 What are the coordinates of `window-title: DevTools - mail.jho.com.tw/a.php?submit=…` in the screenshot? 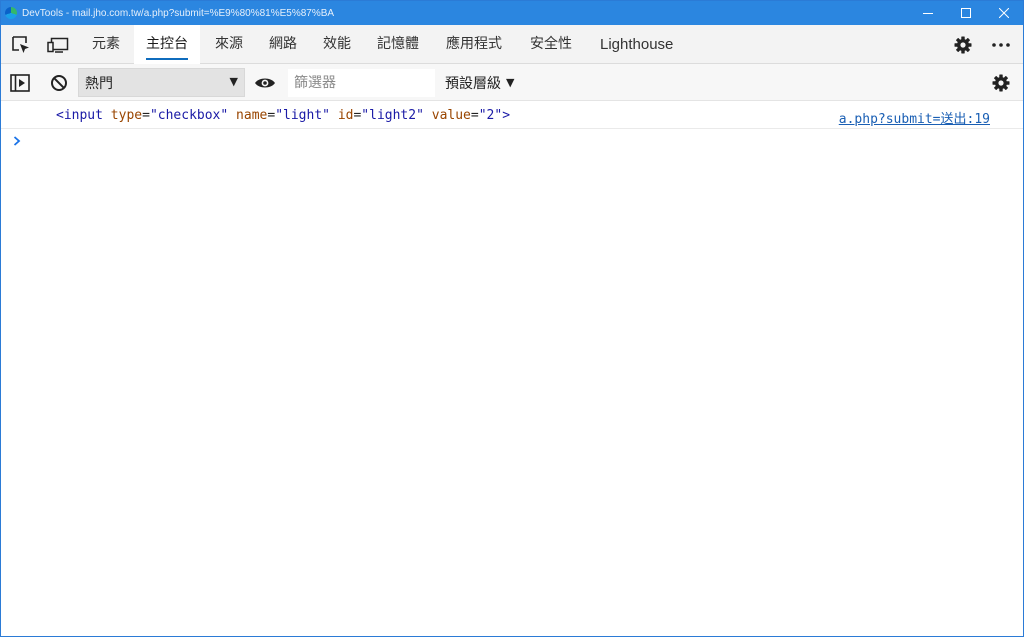 It's located at (178, 13).